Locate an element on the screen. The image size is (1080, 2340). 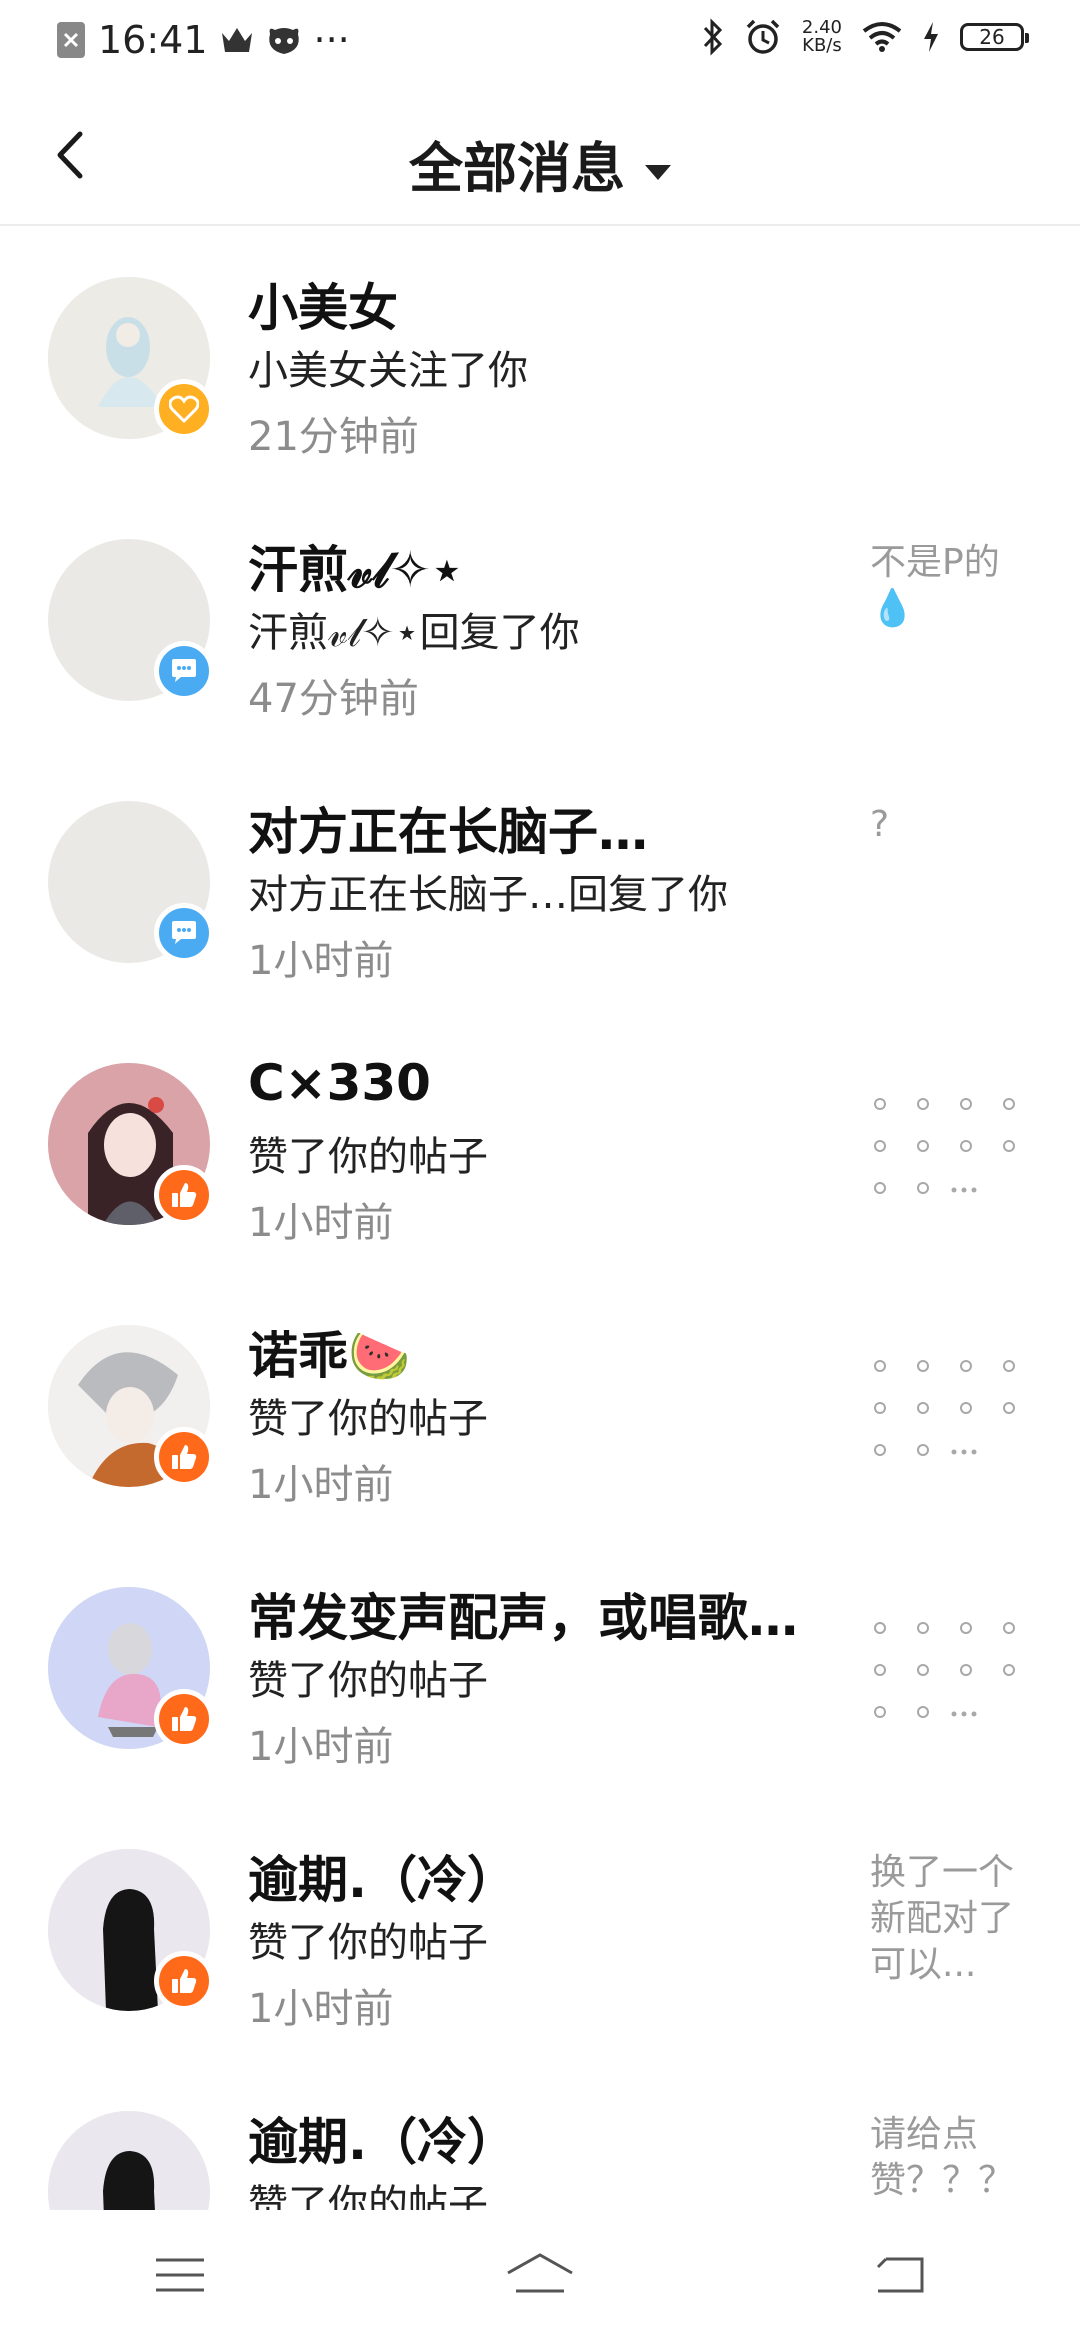
home-icon is located at coordinates (540, 2273).